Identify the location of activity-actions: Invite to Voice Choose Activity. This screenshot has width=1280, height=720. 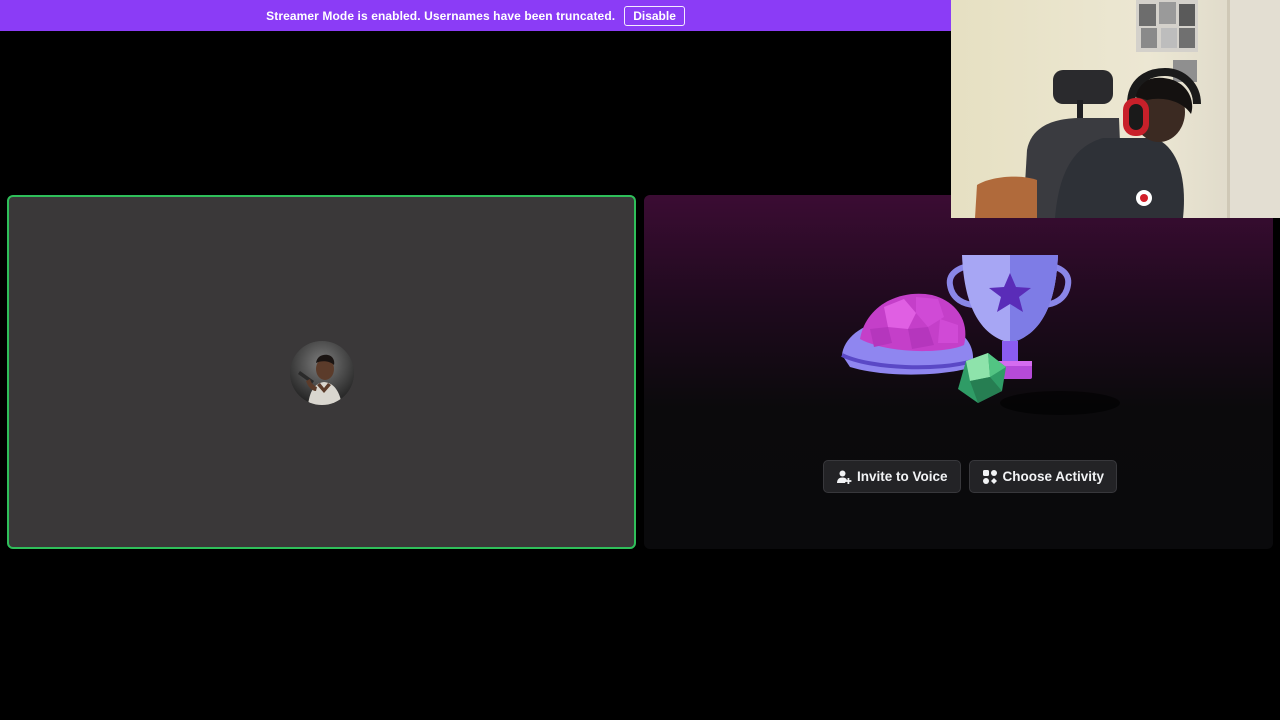
(970, 476).